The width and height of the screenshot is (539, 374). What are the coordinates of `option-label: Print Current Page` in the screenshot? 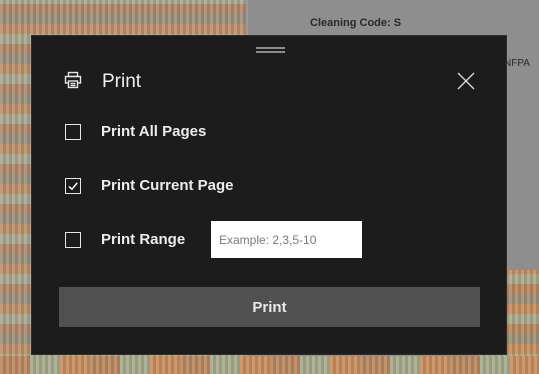 It's located at (167, 185).